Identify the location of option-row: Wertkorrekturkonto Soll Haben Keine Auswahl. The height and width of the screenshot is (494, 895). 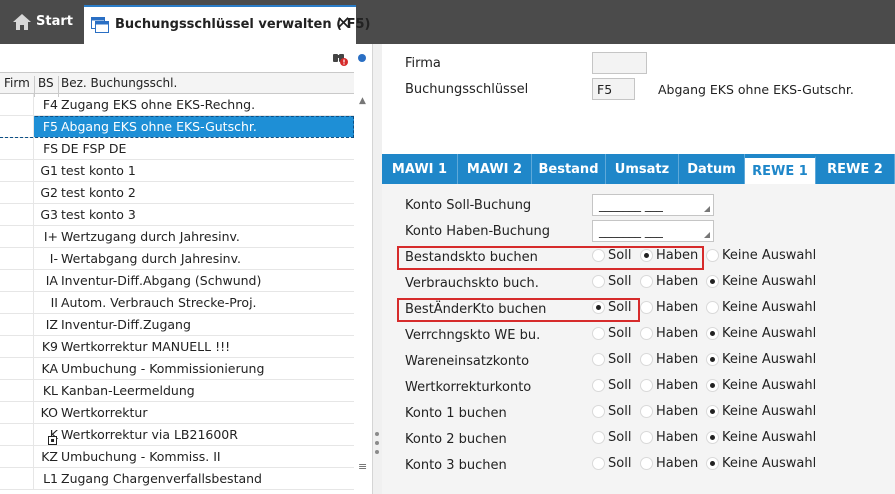
(638, 387).